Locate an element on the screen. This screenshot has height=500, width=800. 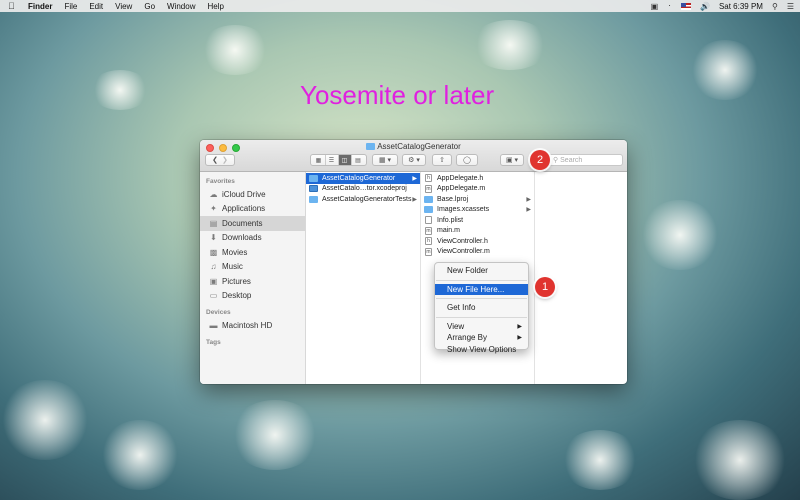
item-label: Images.xcassets is located at coordinates (463, 210).